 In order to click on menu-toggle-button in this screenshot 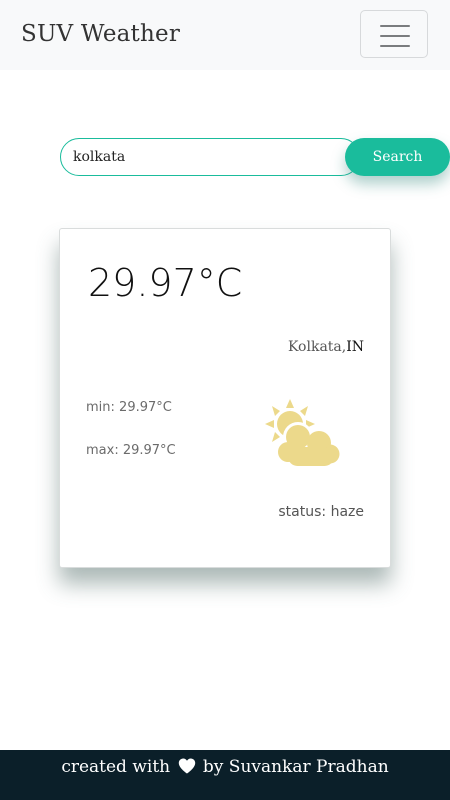, I will do `click(394, 34)`.